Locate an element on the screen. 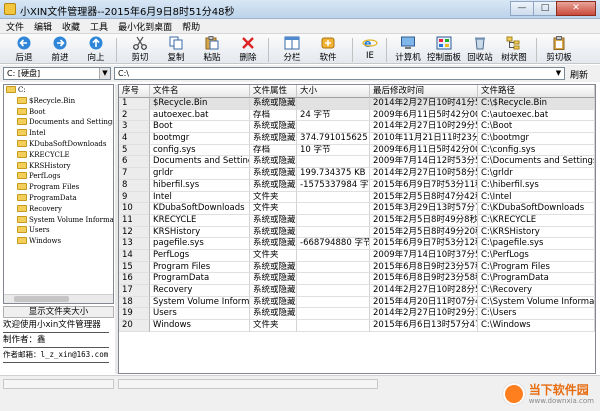 The width and height of the screenshot is (600, 411). tree-horizontal-scrollbar is located at coordinates (58, 298).